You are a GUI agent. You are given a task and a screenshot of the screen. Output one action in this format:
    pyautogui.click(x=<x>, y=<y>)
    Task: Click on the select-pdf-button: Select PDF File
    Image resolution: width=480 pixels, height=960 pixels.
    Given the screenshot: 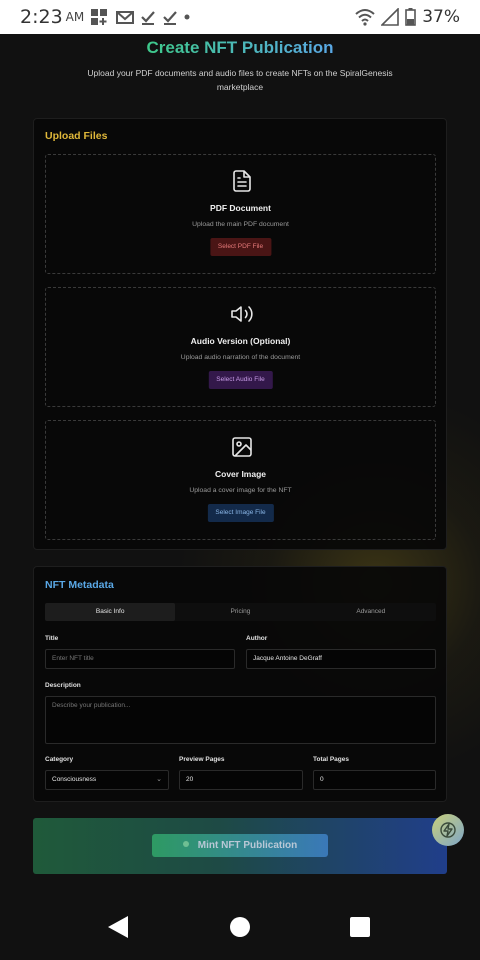 What is the action you would take?
    pyautogui.click(x=240, y=247)
    